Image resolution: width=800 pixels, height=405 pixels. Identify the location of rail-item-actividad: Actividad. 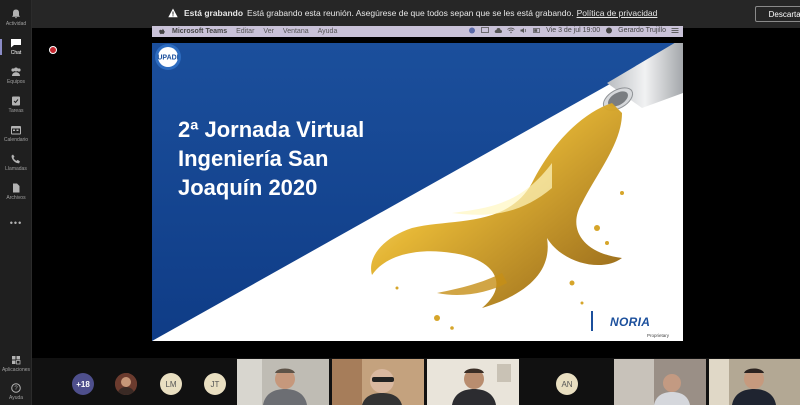
(16, 18).